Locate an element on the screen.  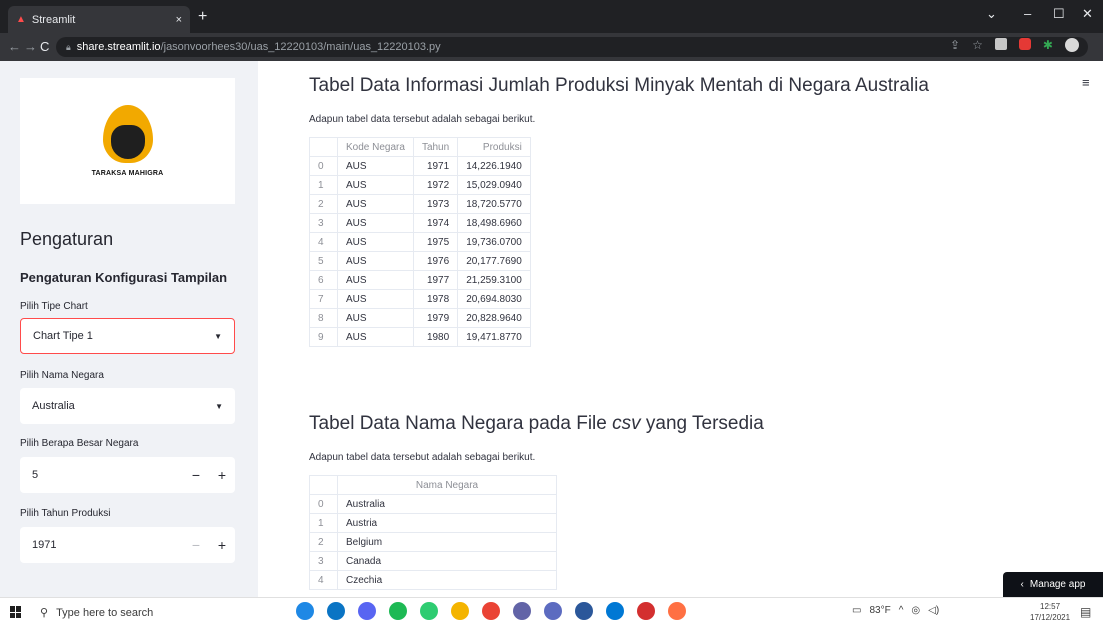
back-button: ← is located at coordinates (14, 46).